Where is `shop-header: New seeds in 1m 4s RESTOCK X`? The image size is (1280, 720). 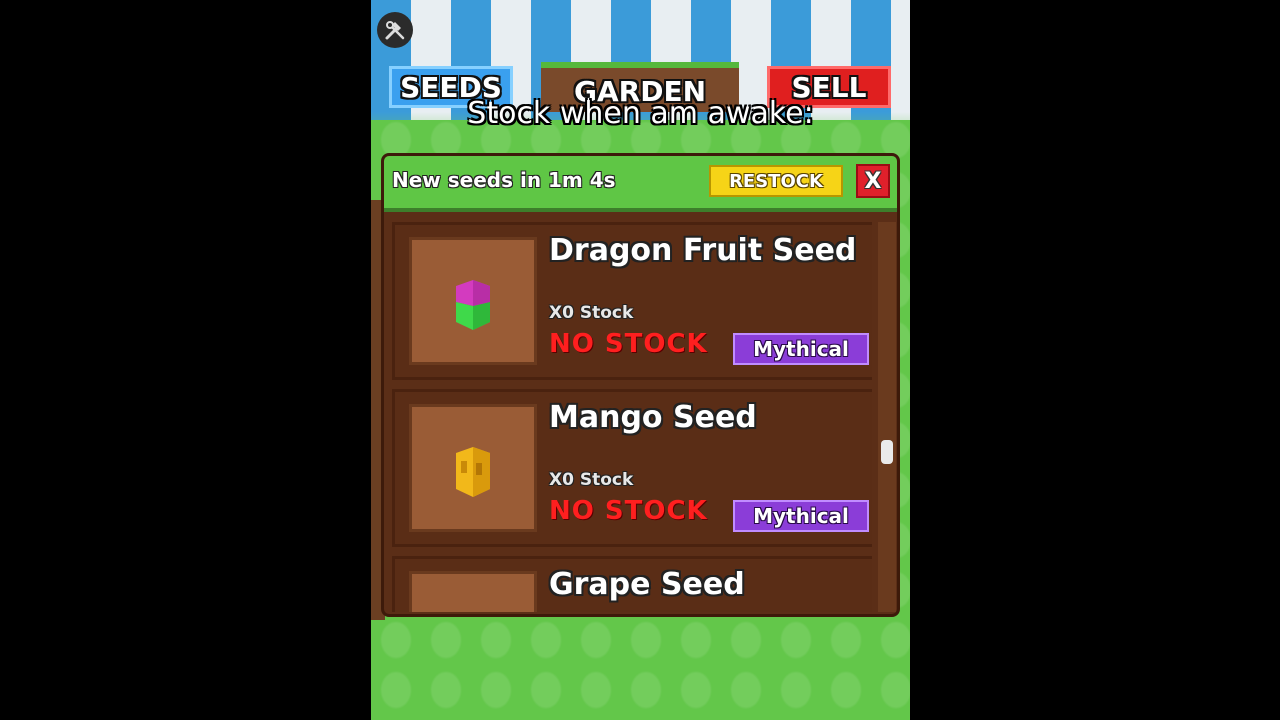
shop-header: New seeds in 1m 4s RESTOCK X is located at coordinates (640, 184).